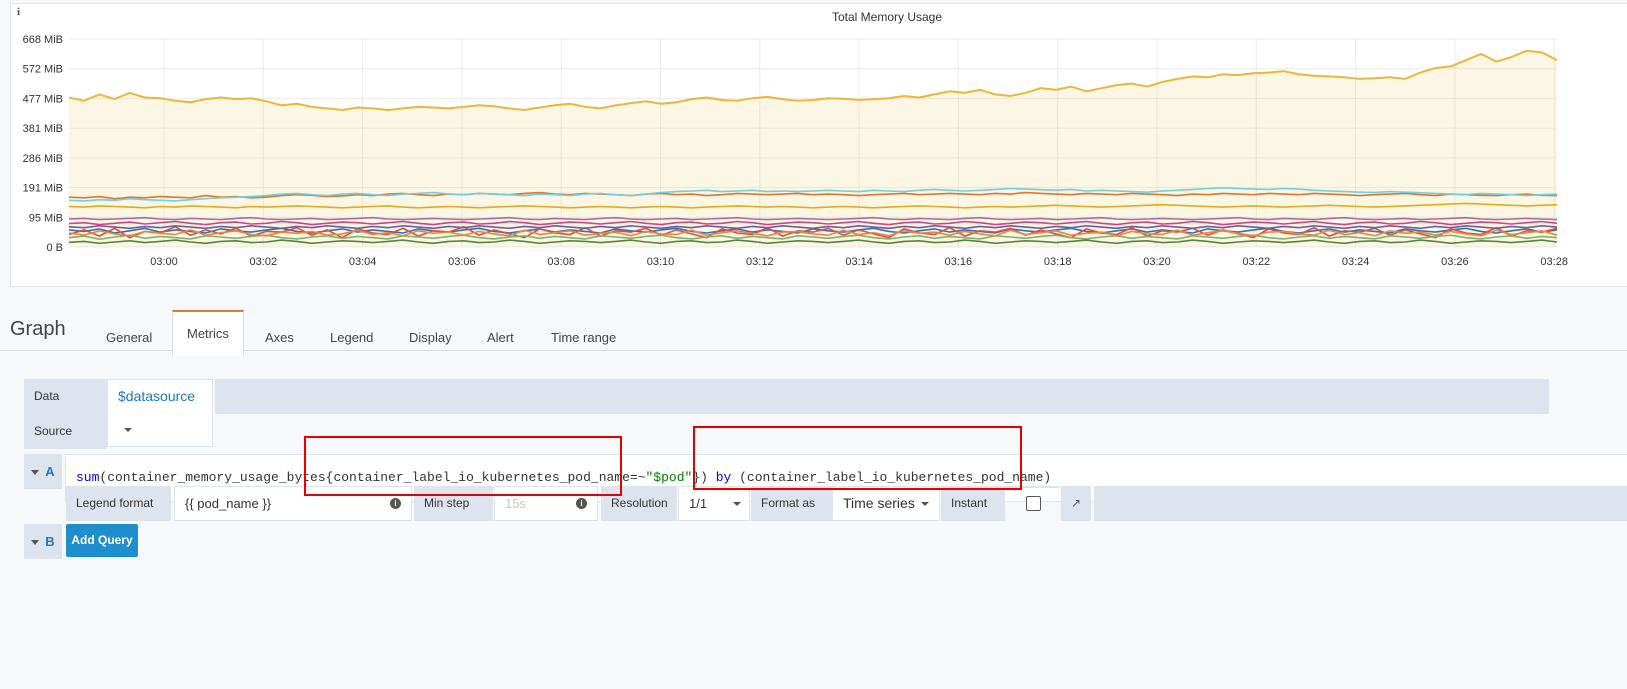 Image resolution: width=1627 pixels, height=689 pixels. What do you see at coordinates (54, 248) in the screenshot?
I see `y-tick-label: 0 B` at bounding box center [54, 248].